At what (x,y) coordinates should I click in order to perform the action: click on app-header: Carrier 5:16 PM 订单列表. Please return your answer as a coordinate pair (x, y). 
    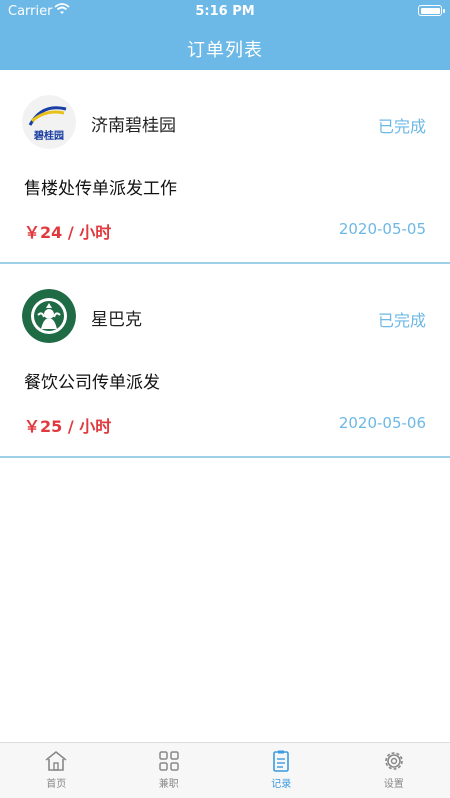
    Looking at the image, I should click on (225, 35).